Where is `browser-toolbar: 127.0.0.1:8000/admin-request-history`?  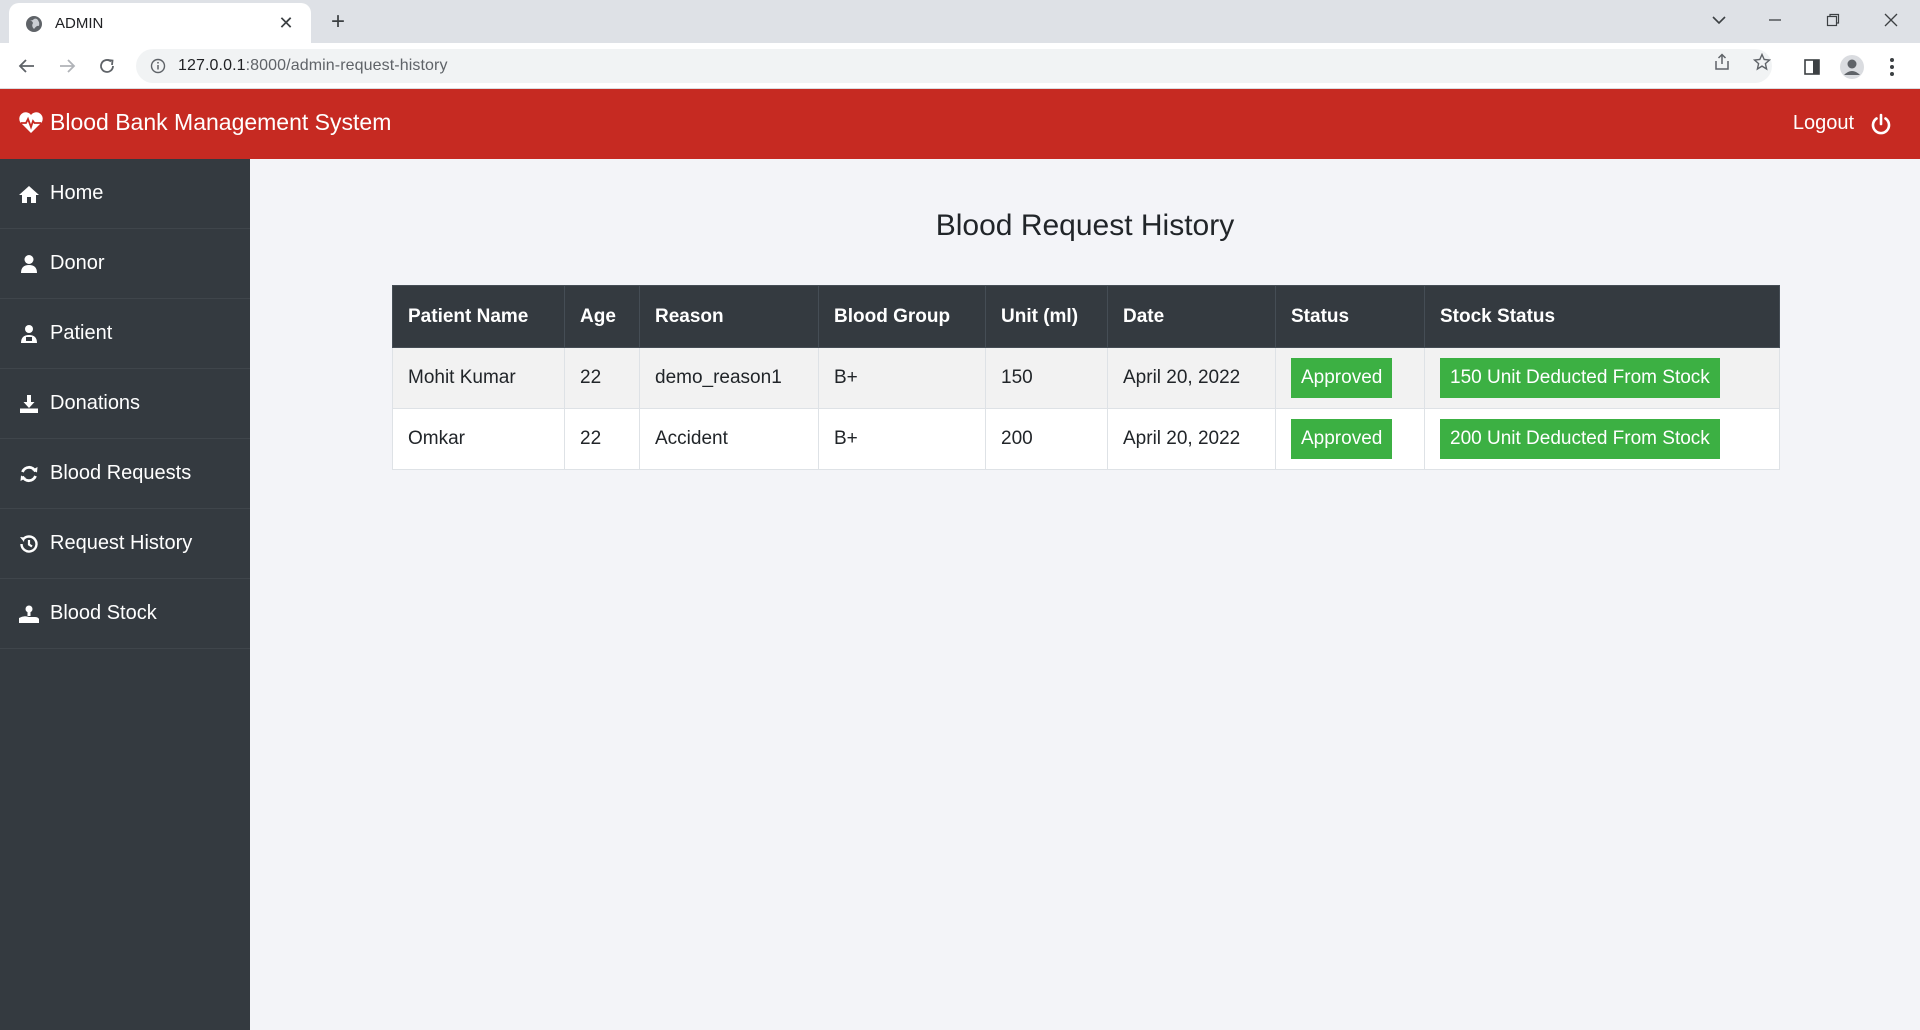 browser-toolbar: 127.0.0.1:8000/admin-request-history is located at coordinates (960, 66).